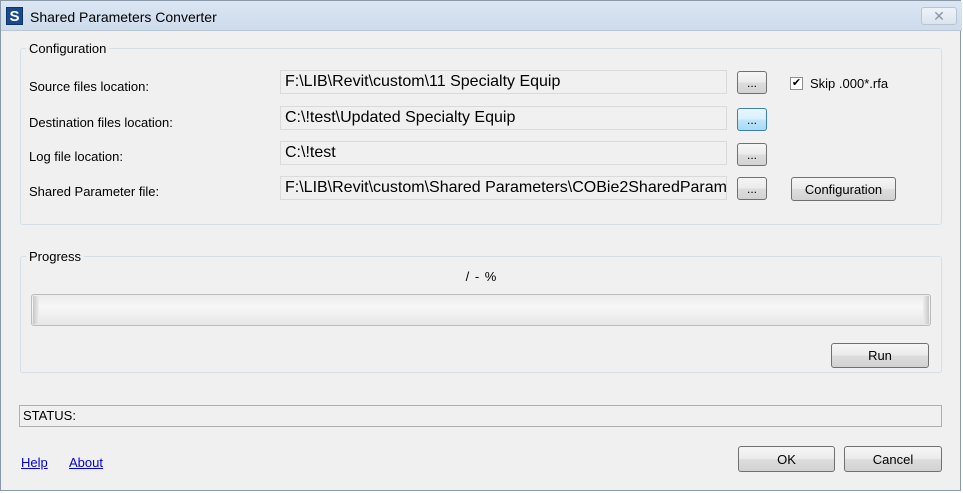  What do you see at coordinates (503, 82) in the screenshot?
I see `source-files-input: F:\LIB\Revit\custom\11 Specialty Equip` at bounding box center [503, 82].